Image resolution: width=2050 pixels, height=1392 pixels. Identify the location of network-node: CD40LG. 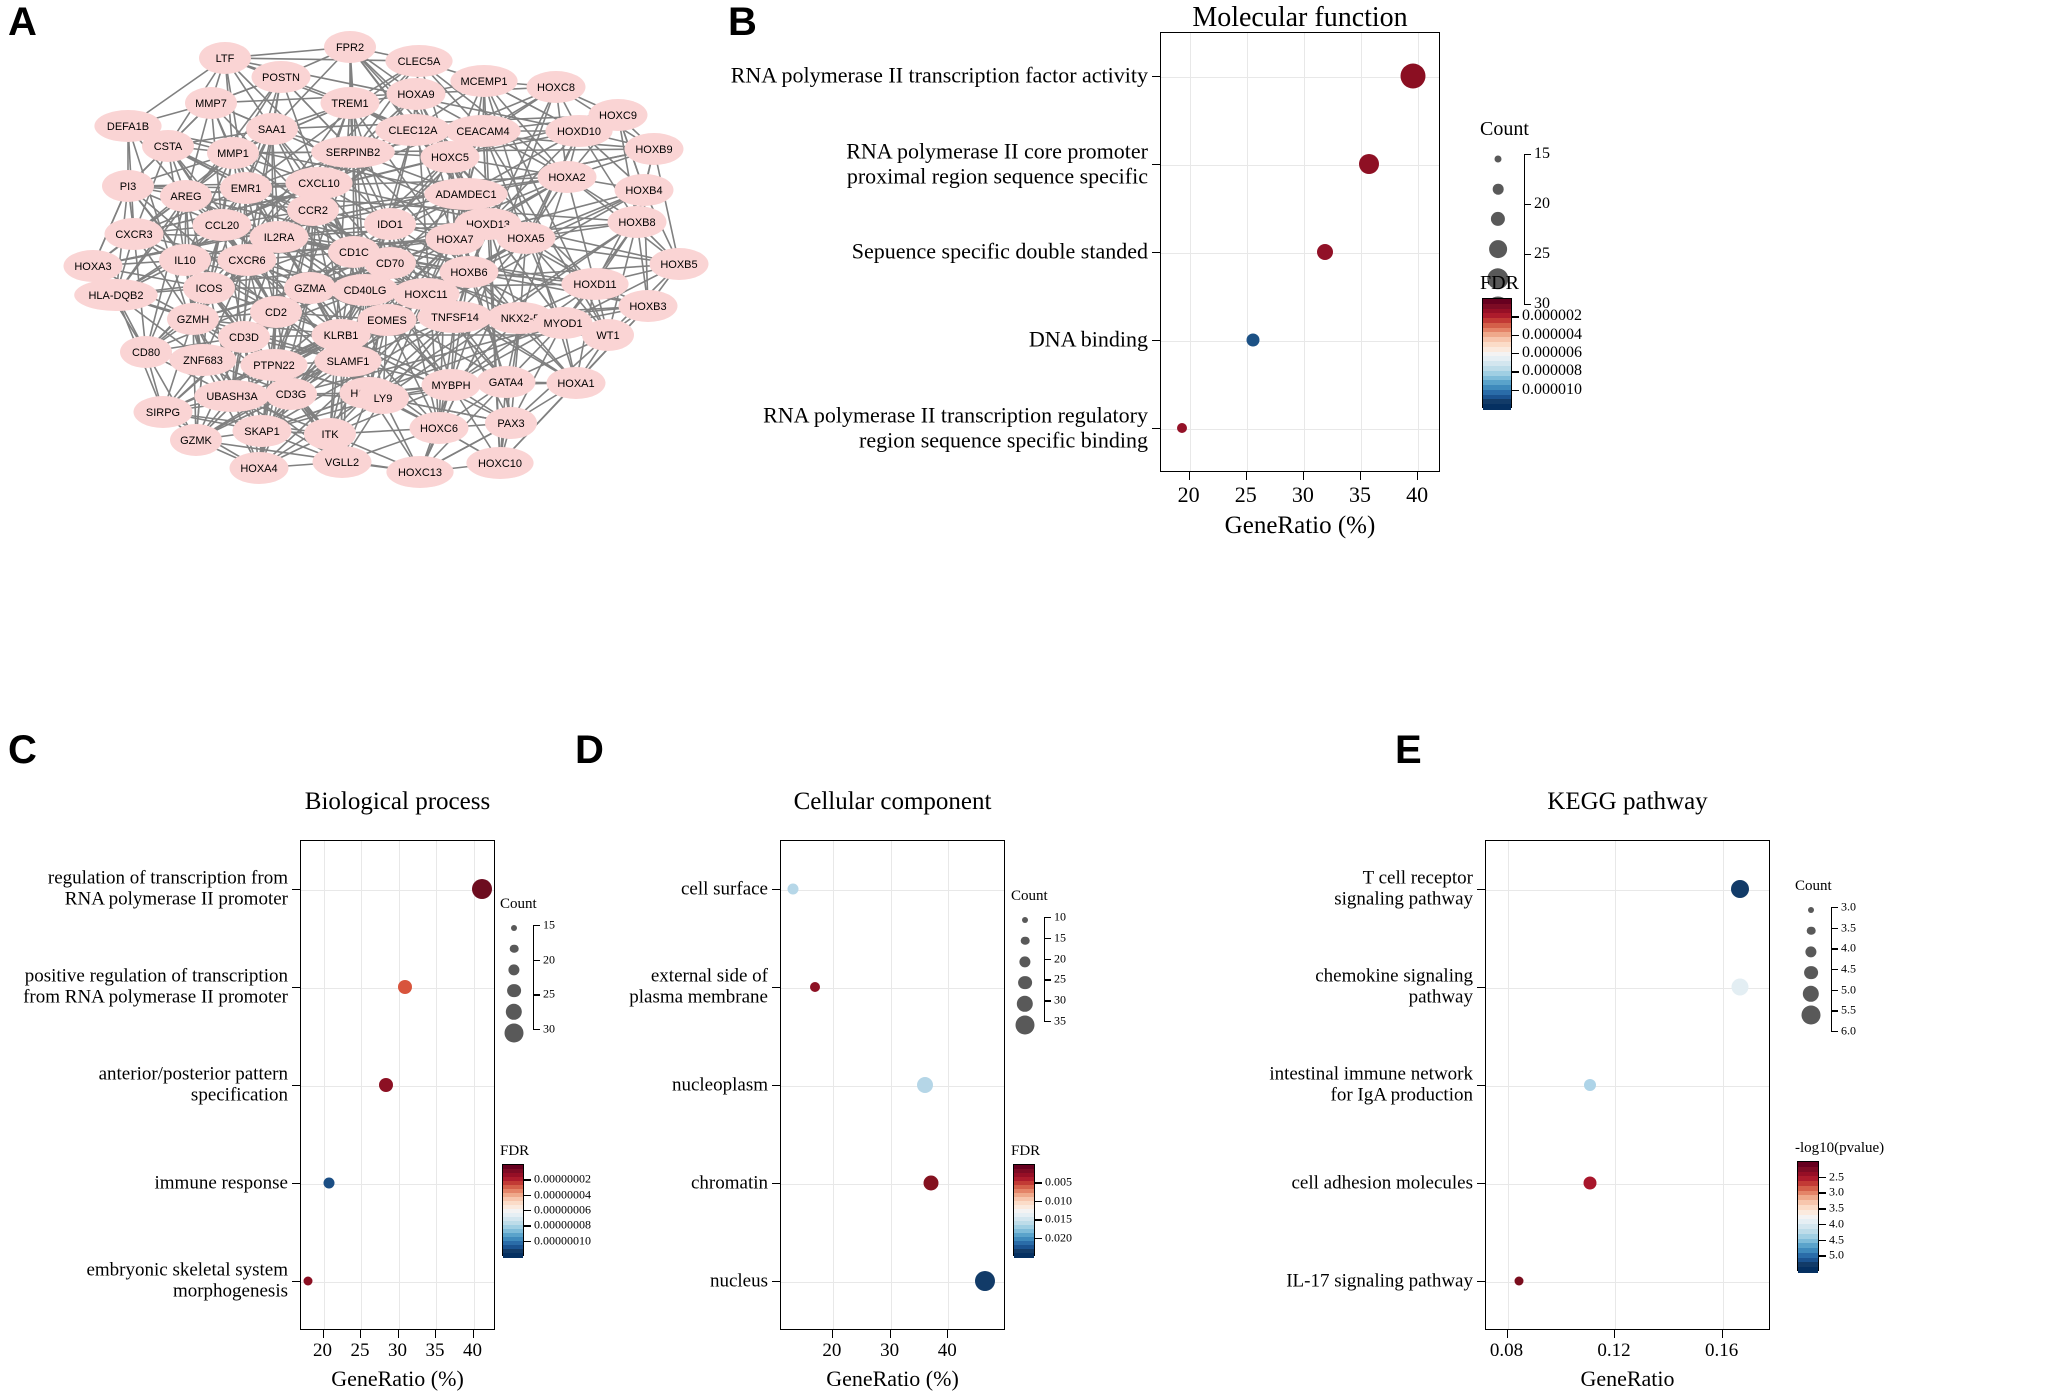
(365, 290).